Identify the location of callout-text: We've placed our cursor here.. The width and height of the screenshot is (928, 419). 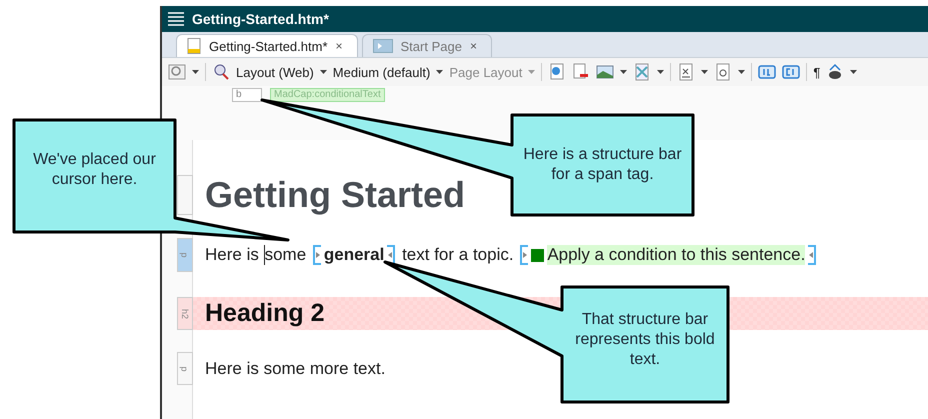
(94, 170).